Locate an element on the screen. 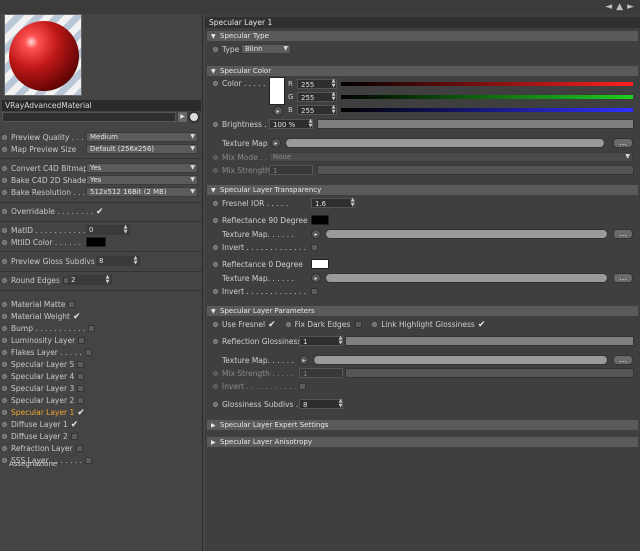 The image size is (640, 551). mtlid-color-swatch is located at coordinates (96, 242).